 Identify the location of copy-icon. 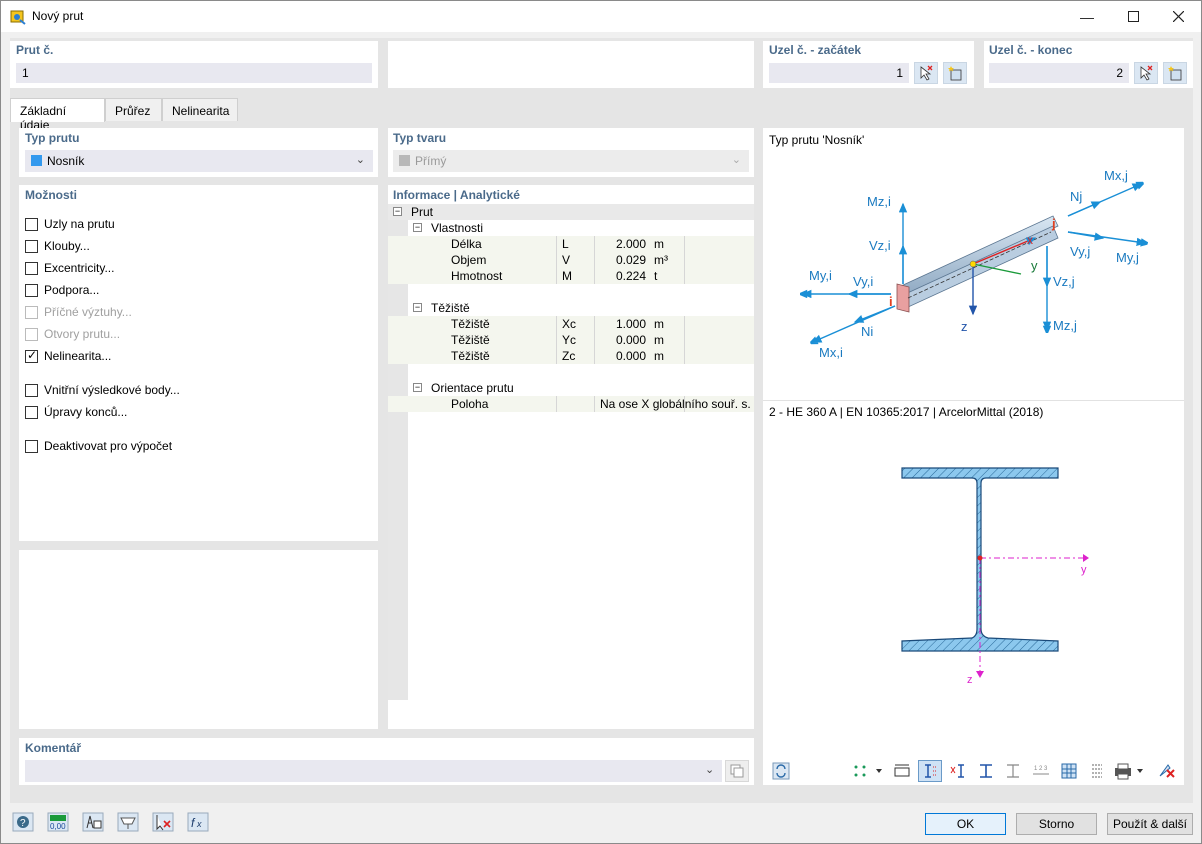
(737, 771).